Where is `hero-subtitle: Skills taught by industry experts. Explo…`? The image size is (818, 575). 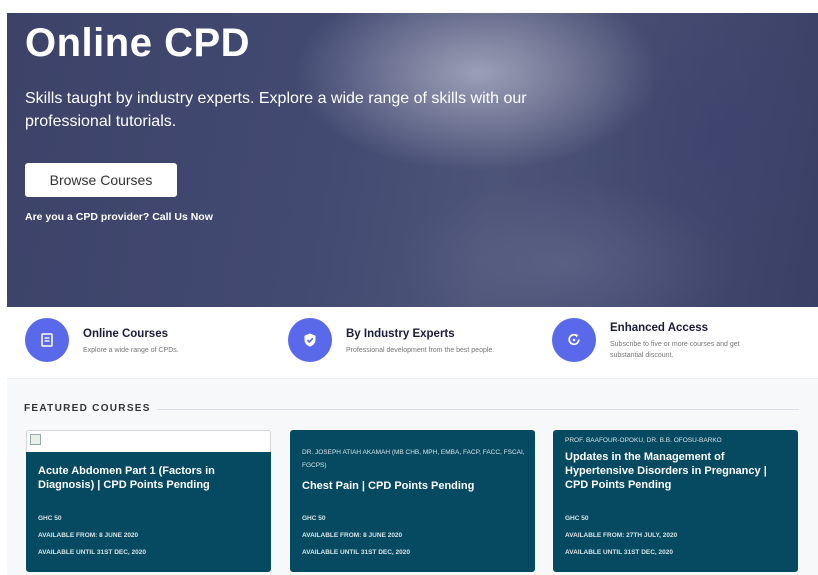 hero-subtitle: Skills taught by industry experts. Explo… is located at coordinates (276, 110).